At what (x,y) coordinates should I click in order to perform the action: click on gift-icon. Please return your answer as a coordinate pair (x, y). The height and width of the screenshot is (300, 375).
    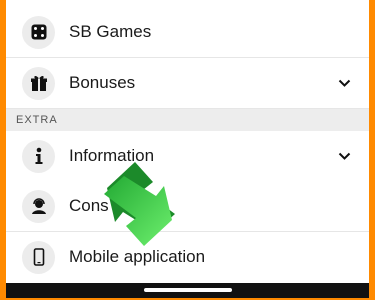
    Looking at the image, I should click on (38, 83).